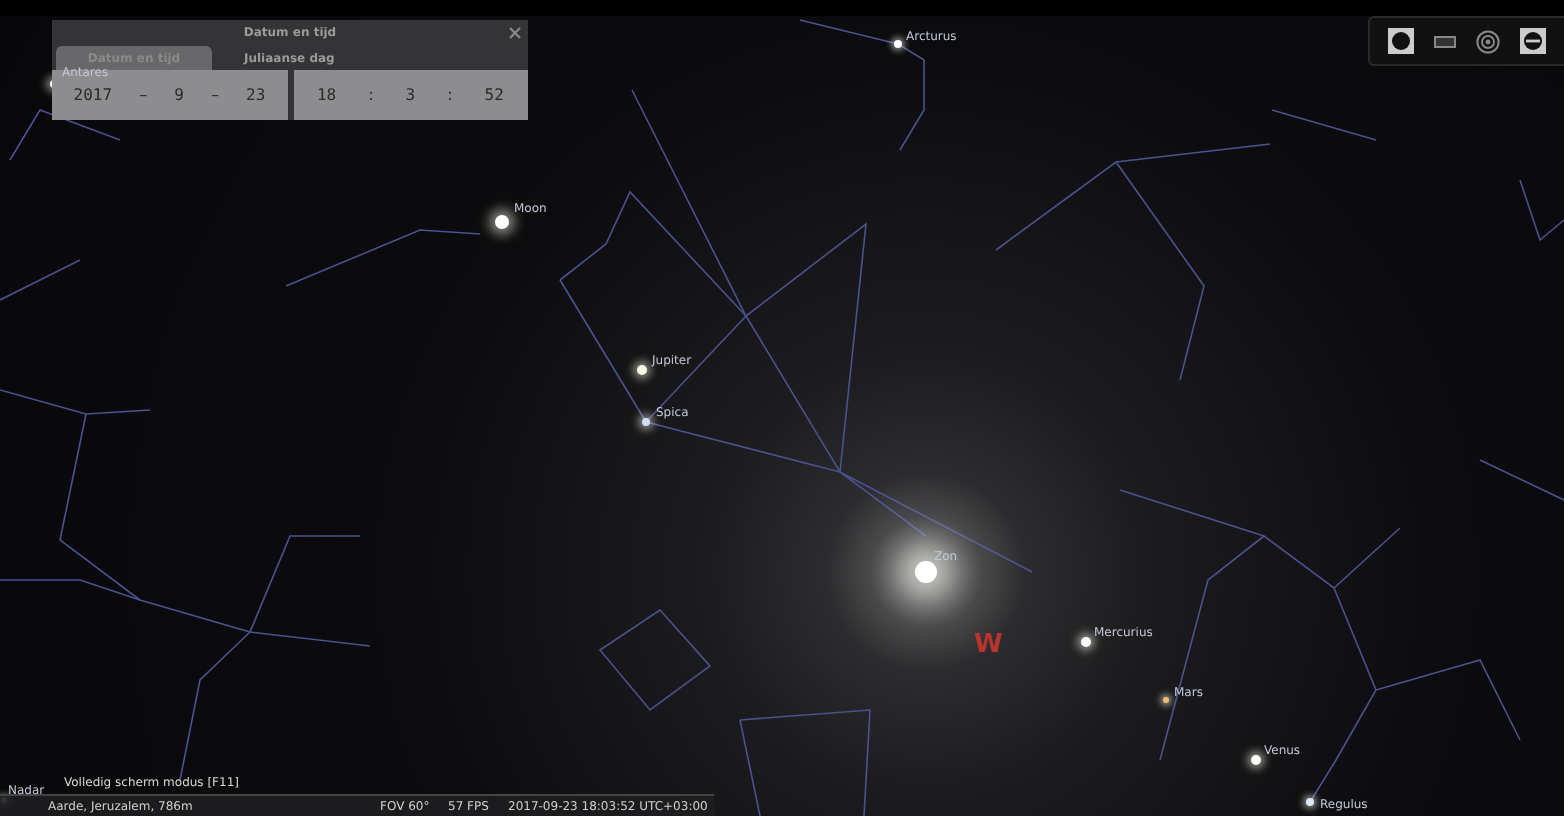 This screenshot has width=1564, height=816. What do you see at coordinates (1488, 41) in the screenshot?
I see `target-icon` at bounding box center [1488, 41].